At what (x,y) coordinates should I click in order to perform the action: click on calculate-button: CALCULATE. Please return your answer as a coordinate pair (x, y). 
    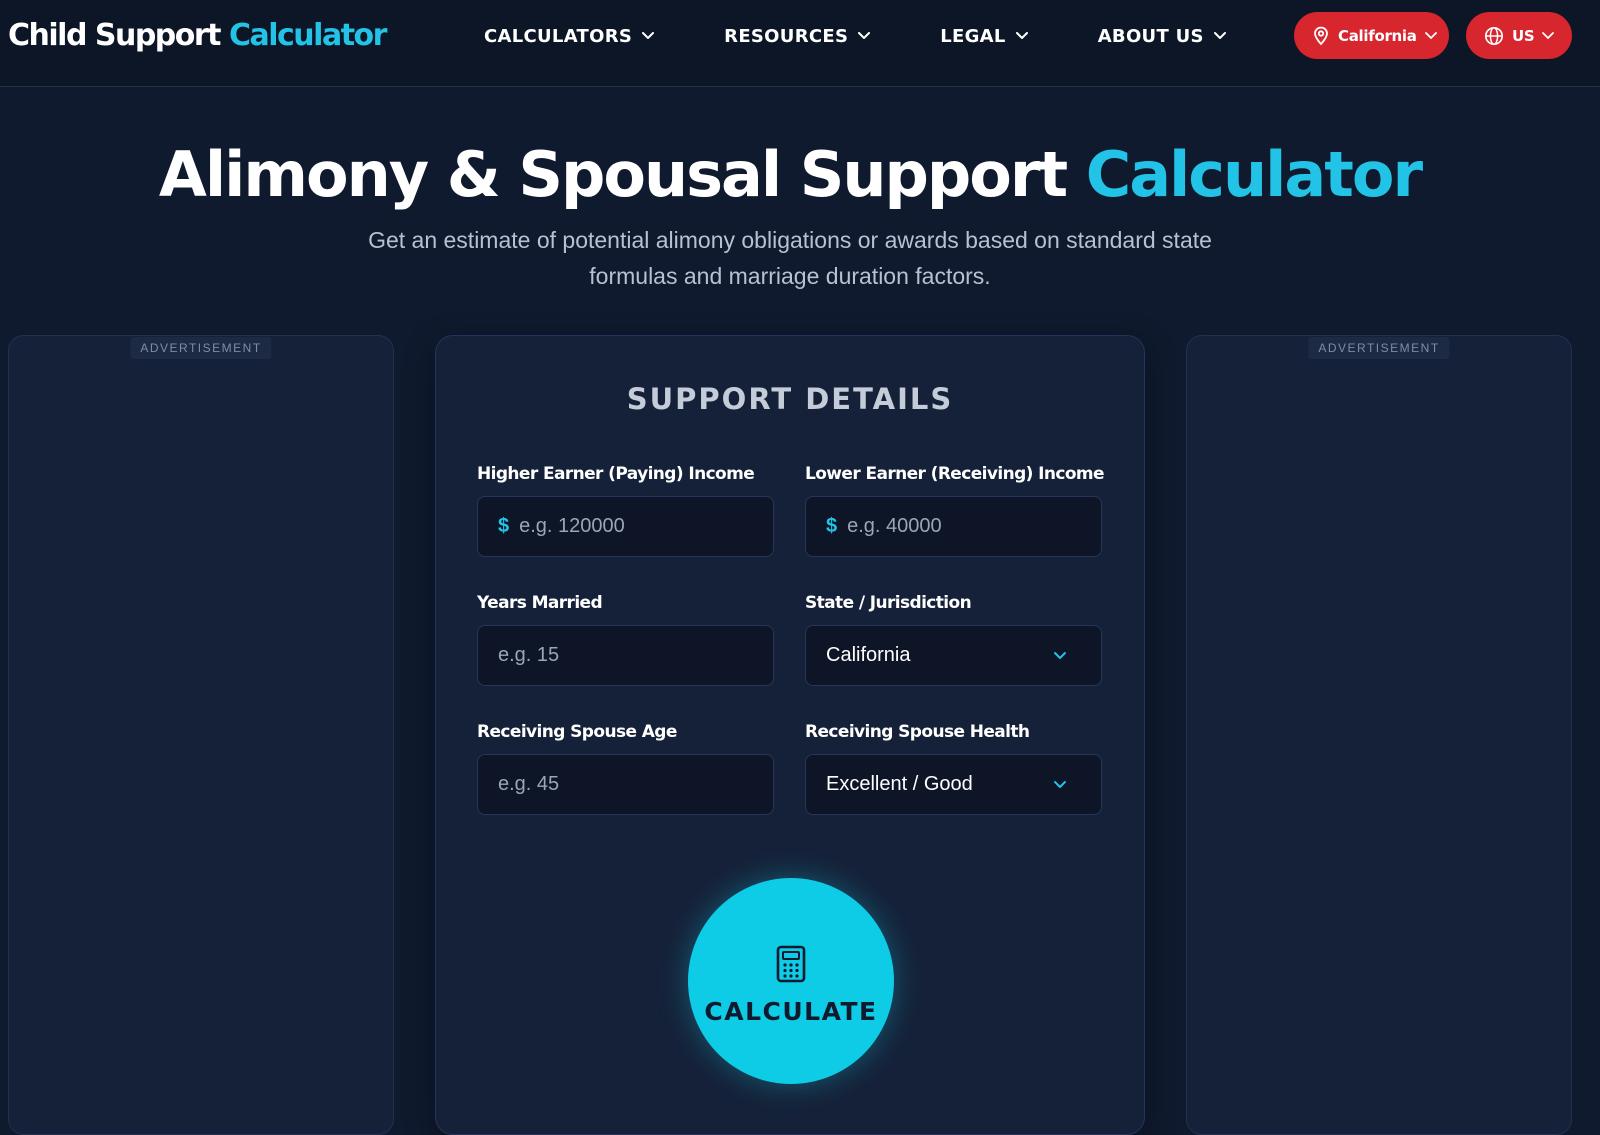
    Looking at the image, I should click on (791, 981).